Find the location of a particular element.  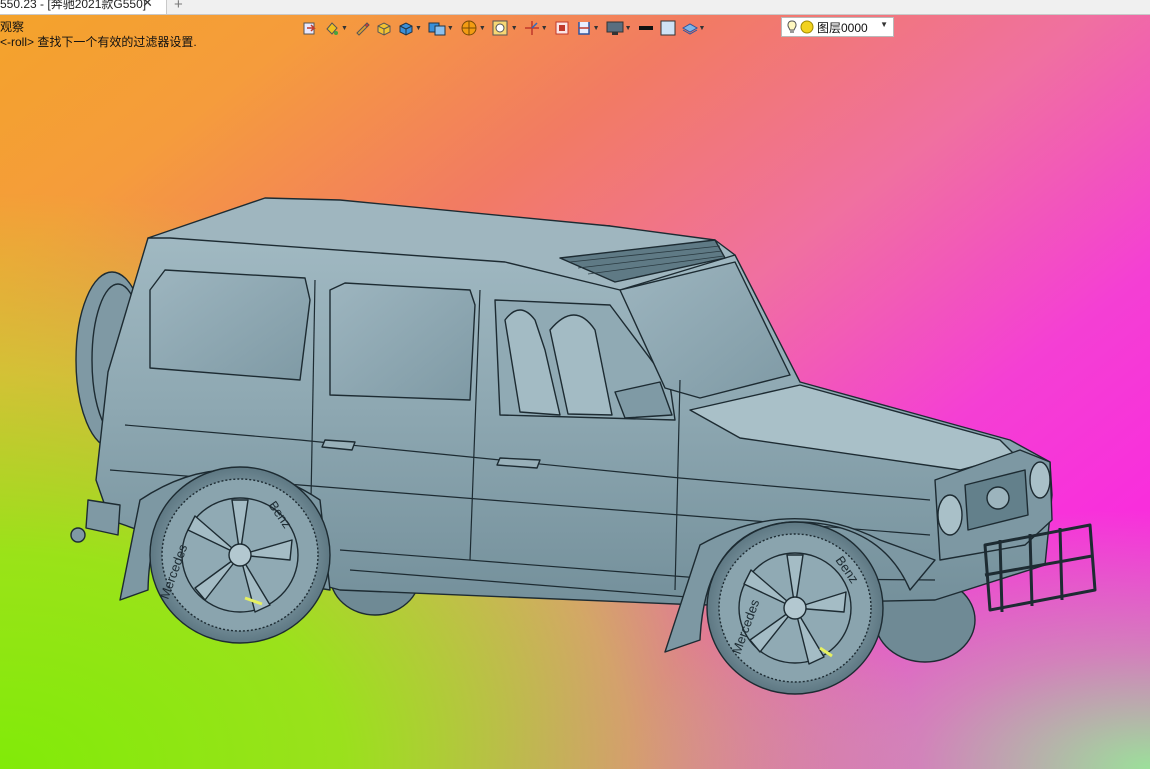

command-prompt: 观察 <-roll> 查找下一个有效的过滤器设置. is located at coordinates (98, 35).